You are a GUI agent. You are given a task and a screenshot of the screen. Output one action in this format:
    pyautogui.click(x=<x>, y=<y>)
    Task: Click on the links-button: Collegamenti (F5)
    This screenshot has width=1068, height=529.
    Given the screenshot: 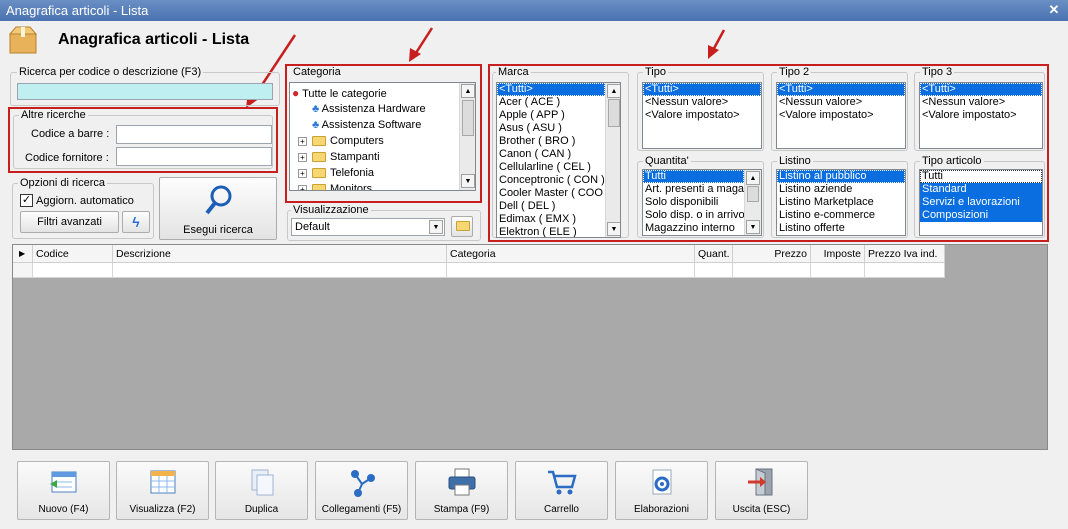 What is the action you would take?
    pyautogui.click(x=361, y=490)
    